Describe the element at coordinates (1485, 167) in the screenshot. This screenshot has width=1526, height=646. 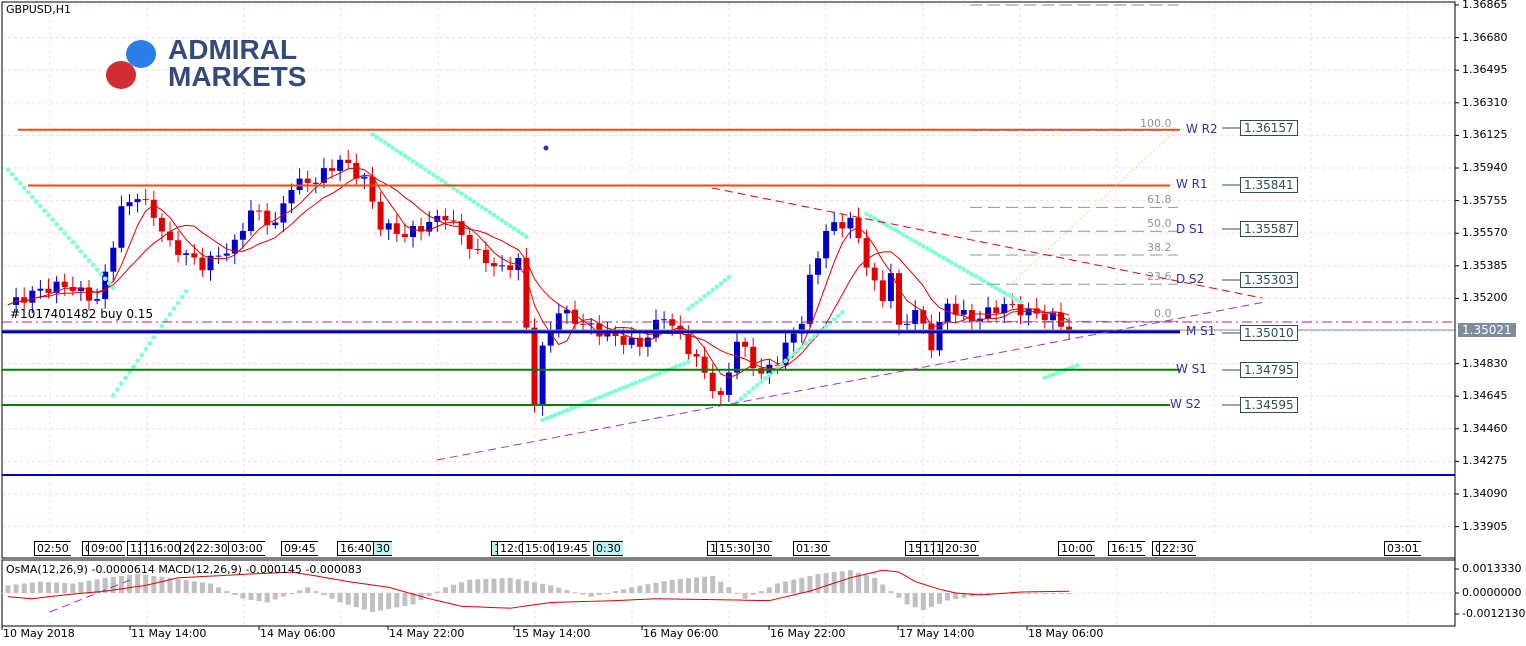
I see `price-tick-label: 1.35940` at that location.